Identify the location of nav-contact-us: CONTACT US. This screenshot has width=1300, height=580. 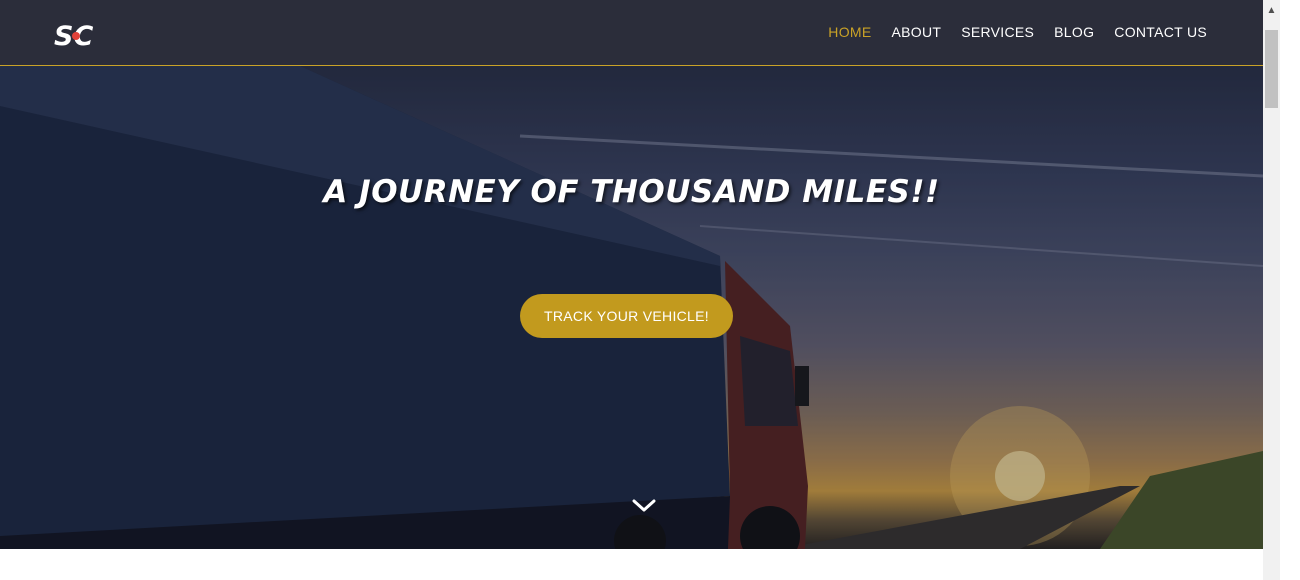
(1160, 32).